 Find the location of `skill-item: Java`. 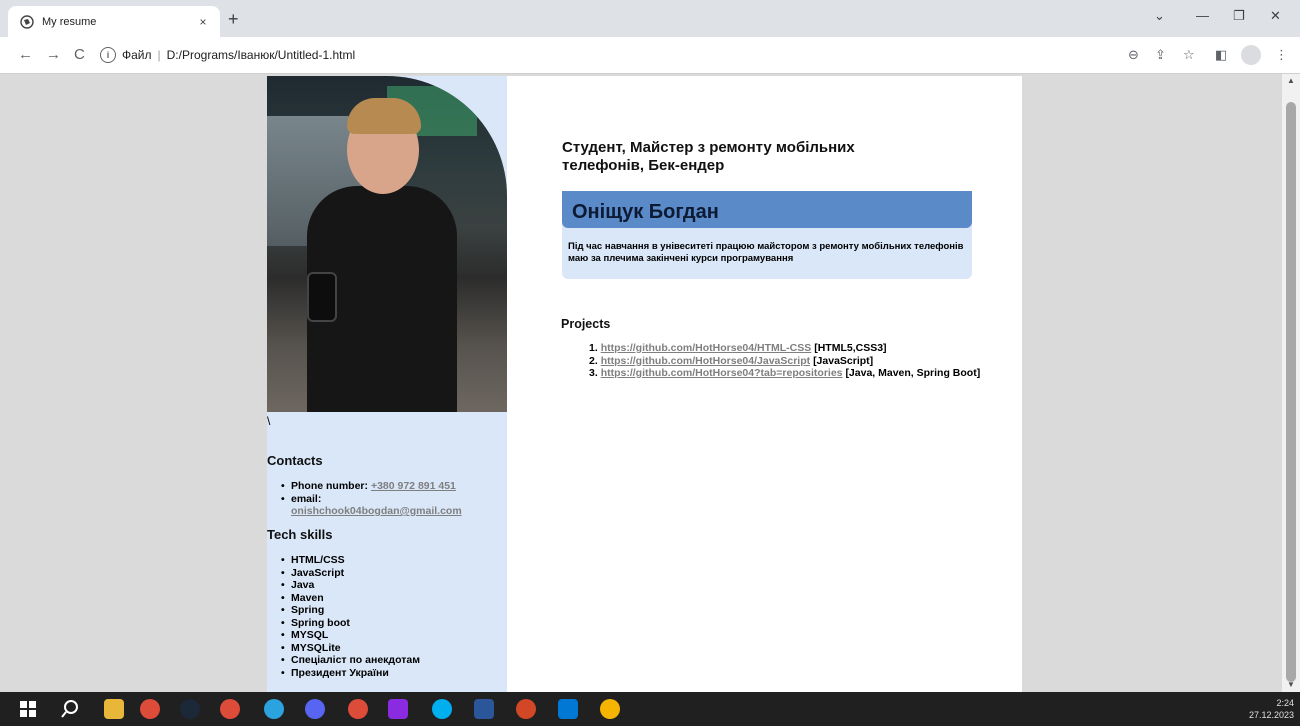

skill-item: Java is located at coordinates (391, 585).